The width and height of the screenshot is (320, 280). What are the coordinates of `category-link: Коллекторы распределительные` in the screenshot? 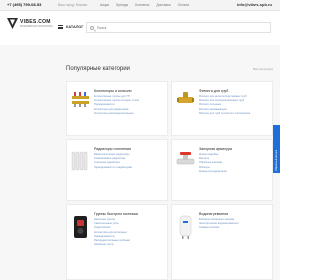 It's located at (116, 114).